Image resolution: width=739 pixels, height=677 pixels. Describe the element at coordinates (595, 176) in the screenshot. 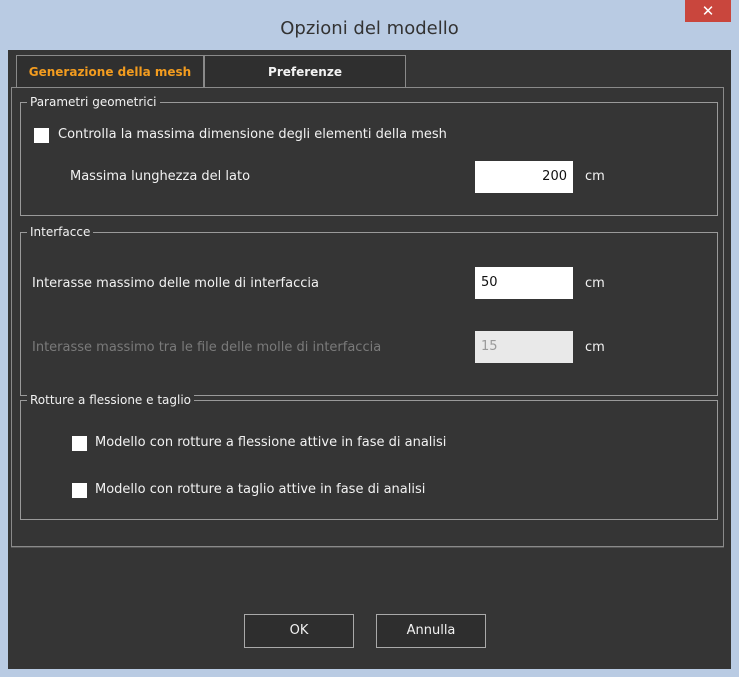

I see `max-side-length-unit: cm` at that location.